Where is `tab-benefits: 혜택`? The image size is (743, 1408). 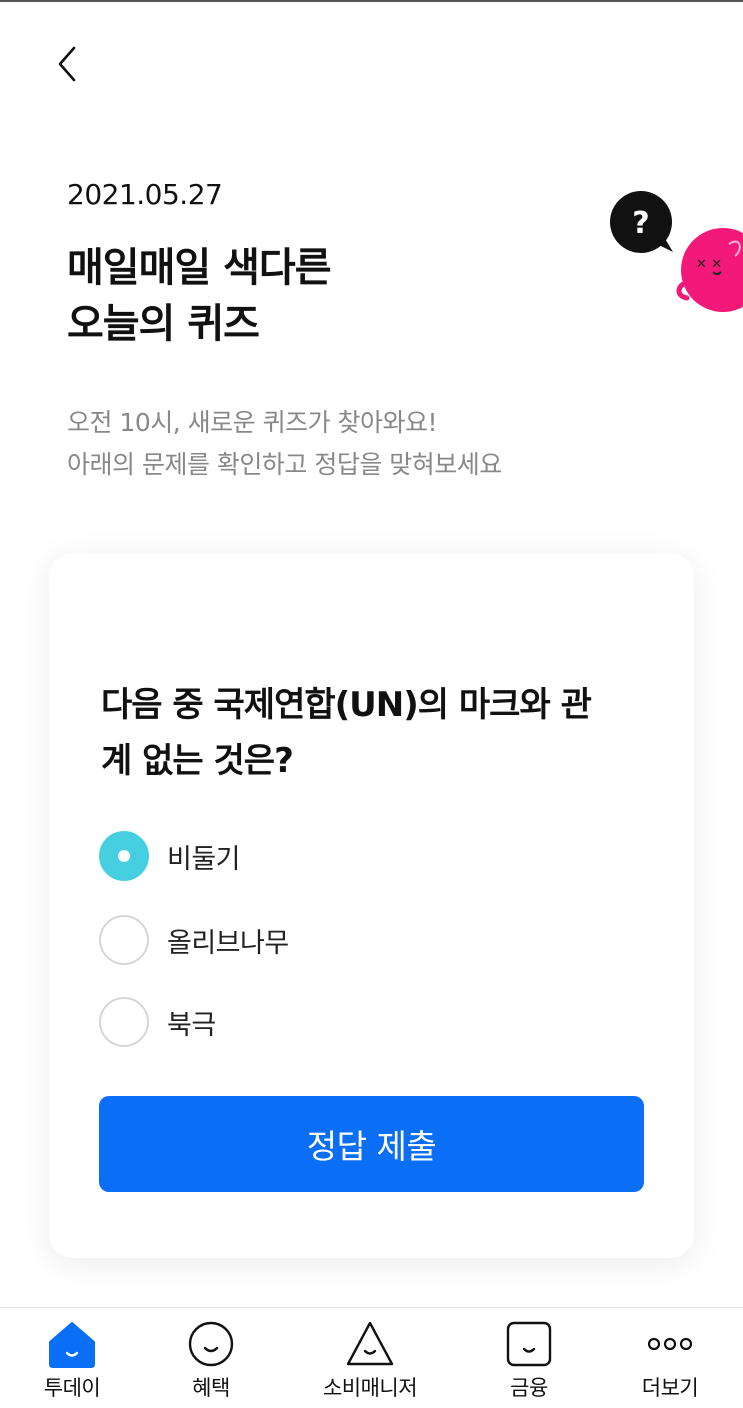
tab-benefits: 혜택 is located at coordinates (211, 1358).